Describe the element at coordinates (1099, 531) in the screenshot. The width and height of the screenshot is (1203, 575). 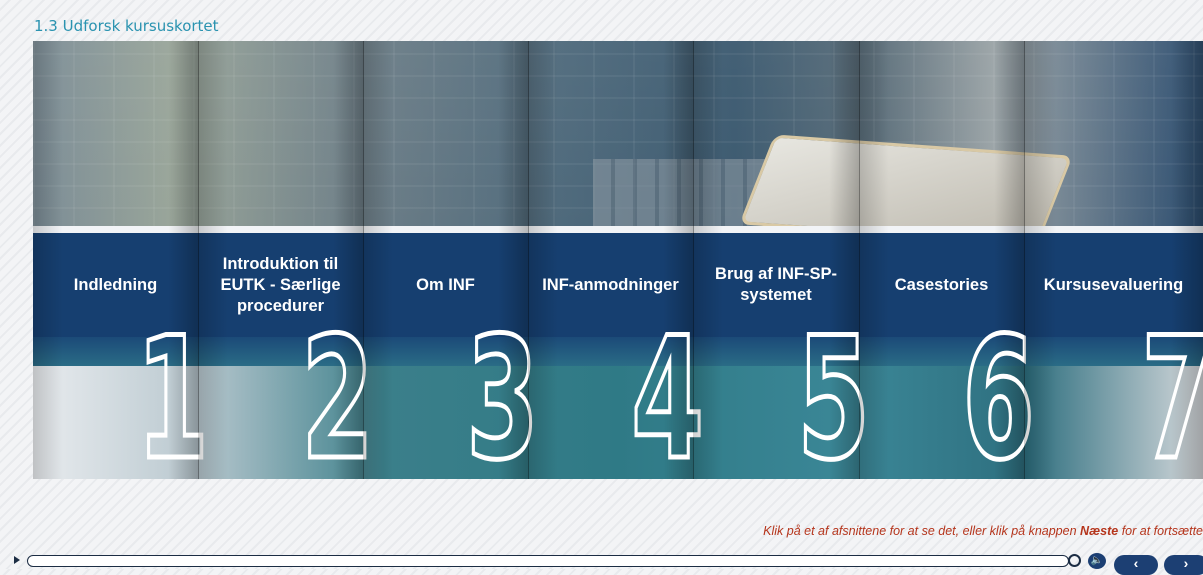
I see `instruction-next-emphasis: Næste` at that location.